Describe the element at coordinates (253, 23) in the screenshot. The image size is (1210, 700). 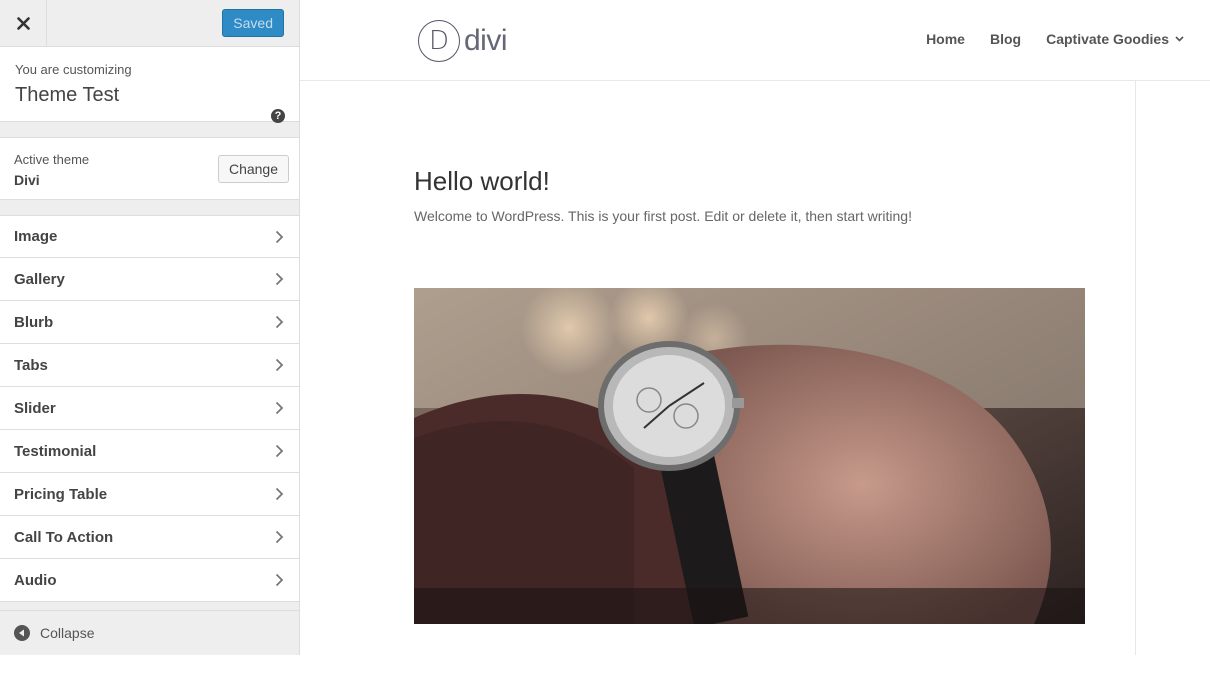
I see `saved-button: Saved` at that location.